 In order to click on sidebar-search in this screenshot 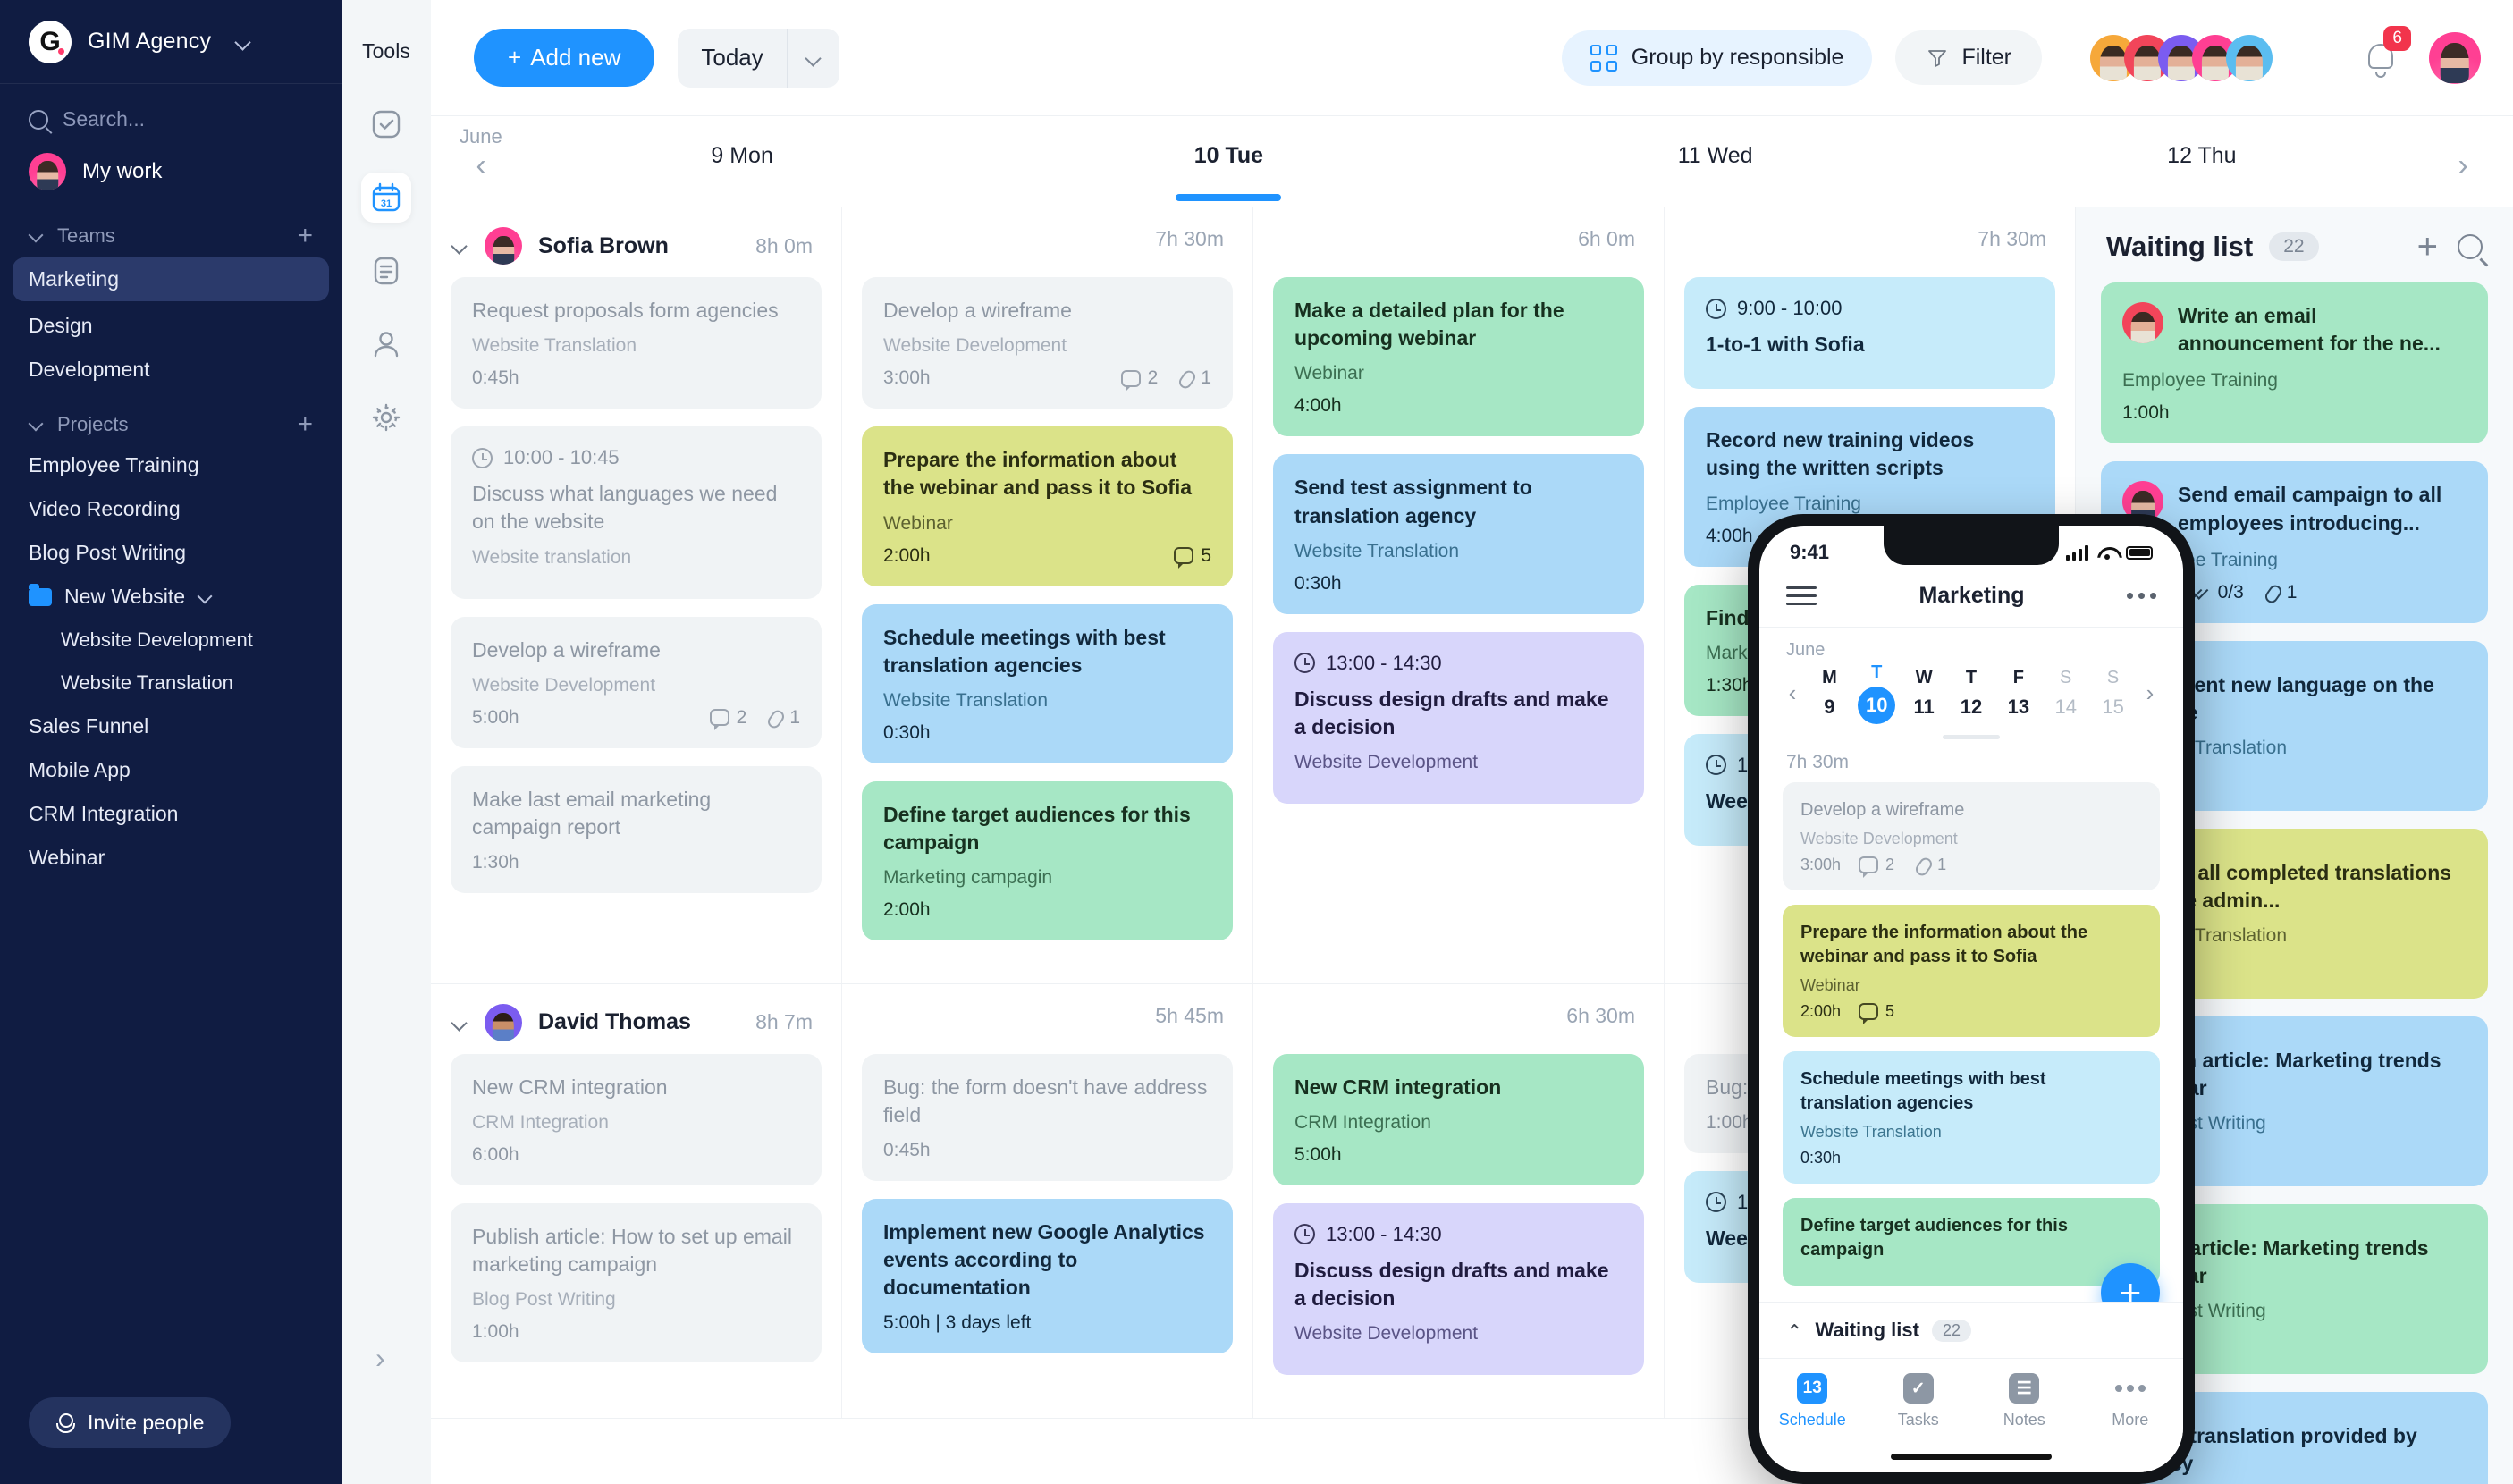, I will do `click(171, 112)`.